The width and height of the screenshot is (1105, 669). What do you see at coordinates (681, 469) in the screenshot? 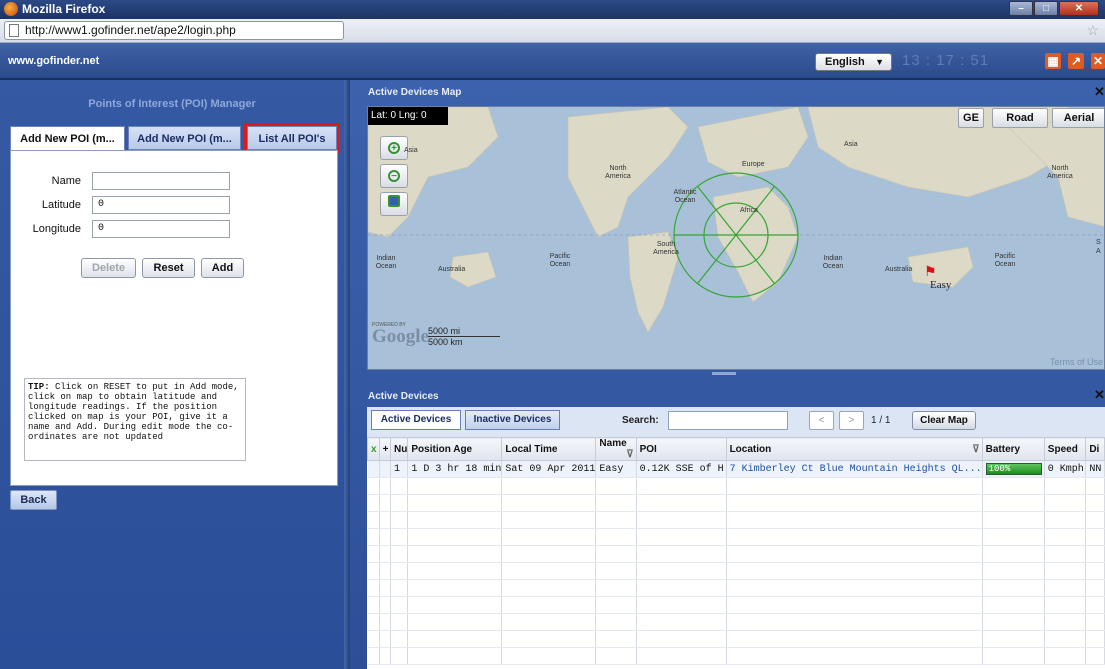
I see `cell-poi: 0.12K SSE of H` at bounding box center [681, 469].